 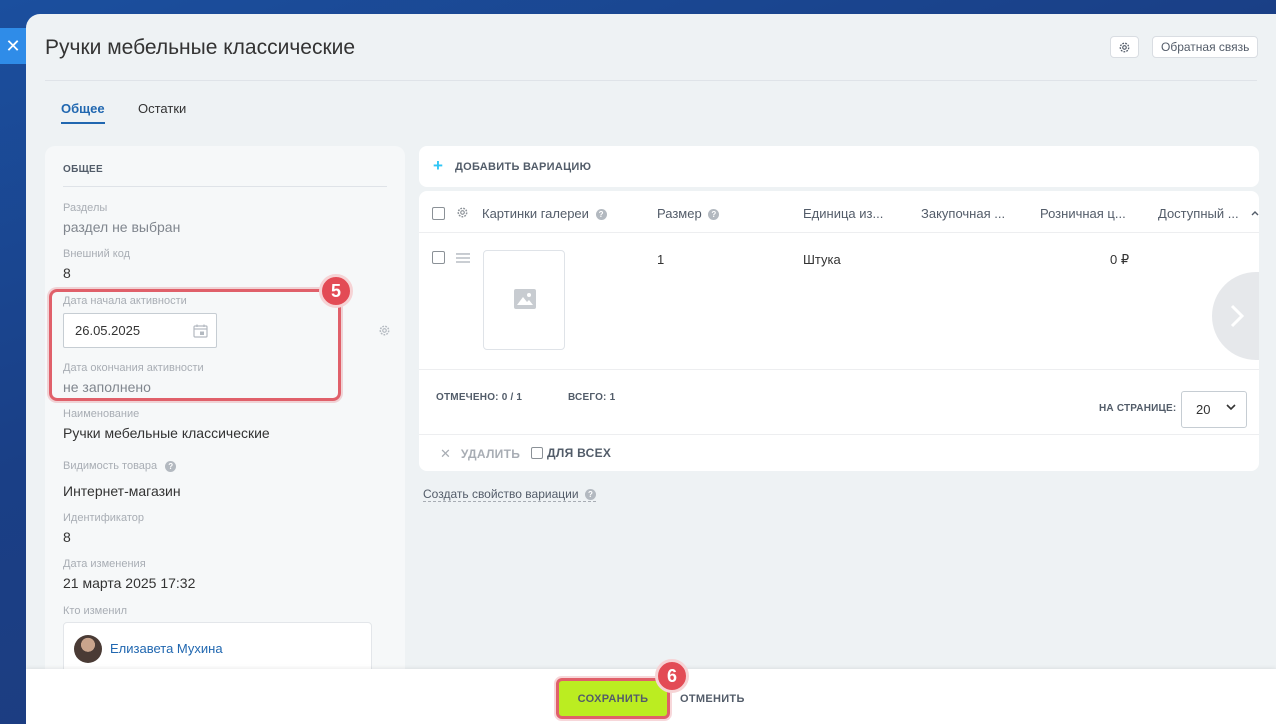 What do you see at coordinates (587, 397) in the screenshot?
I see `total-label: ВСЕГО:` at bounding box center [587, 397].